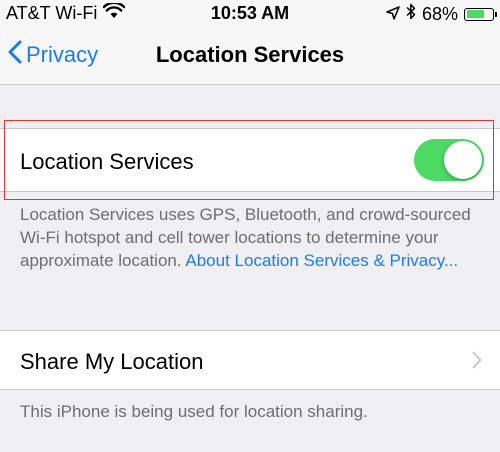 The width and height of the screenshot is (500, 452). I want to click on status-bar: AT&T Wi-Fi 10:53 AM 68%, so click(250, 14).